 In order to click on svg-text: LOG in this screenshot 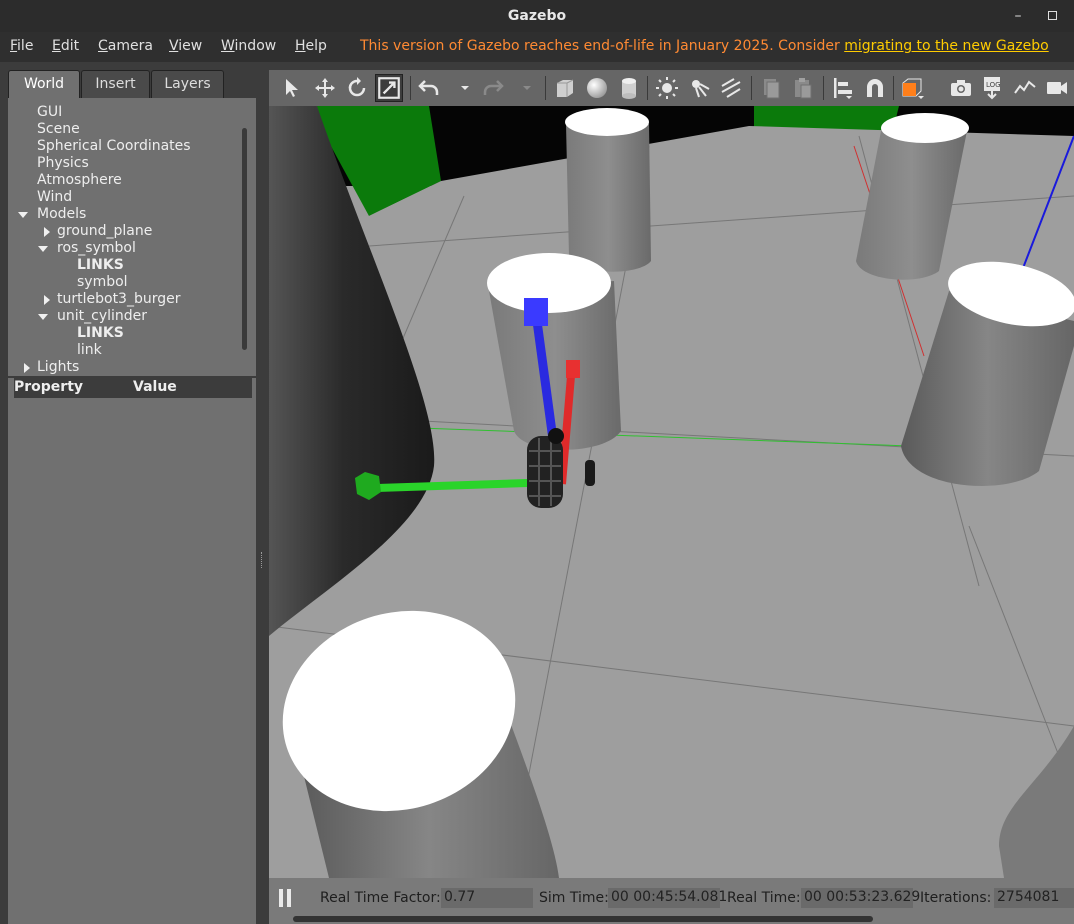, I will do `click(993, 85)`.